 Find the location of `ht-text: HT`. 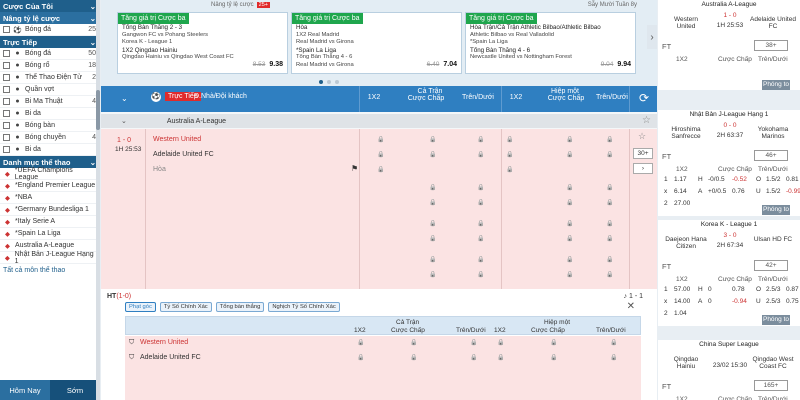

ht-text: HT is located at coordinates (112, 296).